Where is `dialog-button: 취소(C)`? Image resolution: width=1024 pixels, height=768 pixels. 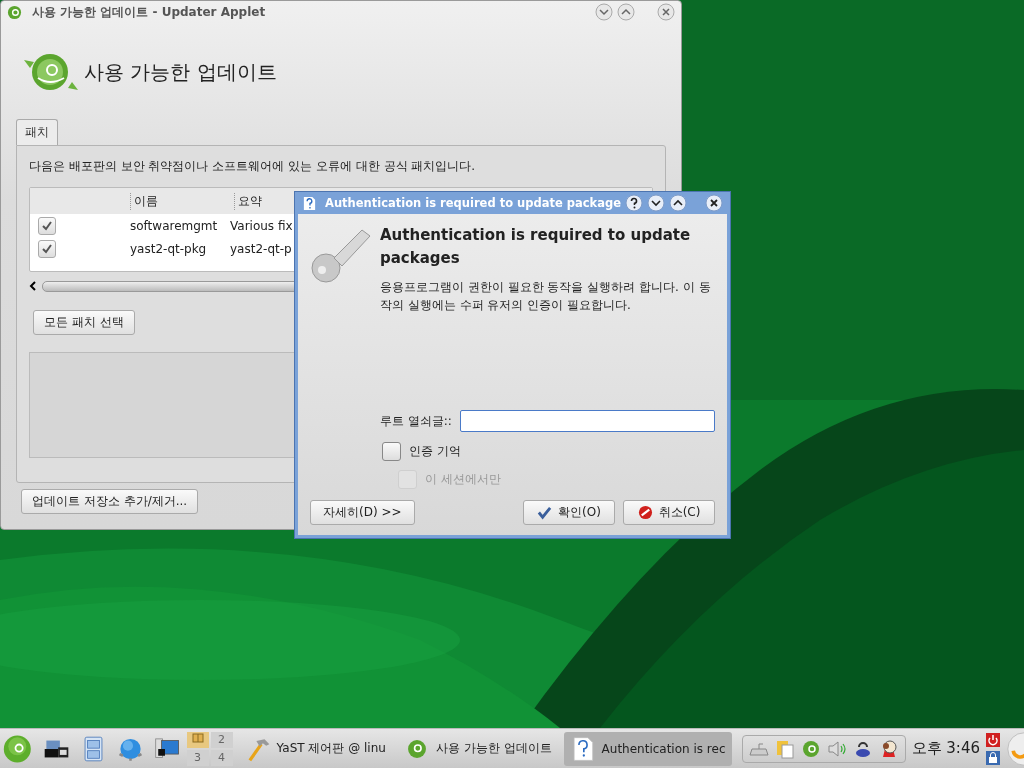
dialog-button: 취소(C) is located at coordinates (669, 512).